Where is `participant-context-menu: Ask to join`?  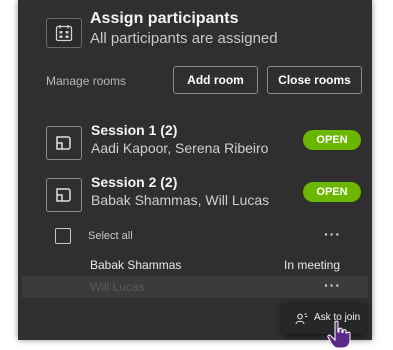
participant-context-menu: Ask to join is located at coordinates (324, 318).